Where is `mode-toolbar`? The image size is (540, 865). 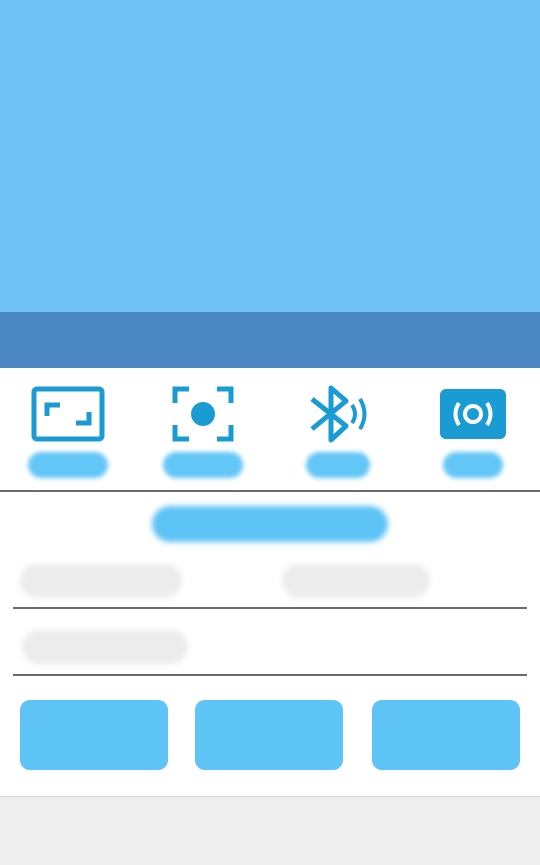
mode-toolbar is located at coordinates (270, 429).